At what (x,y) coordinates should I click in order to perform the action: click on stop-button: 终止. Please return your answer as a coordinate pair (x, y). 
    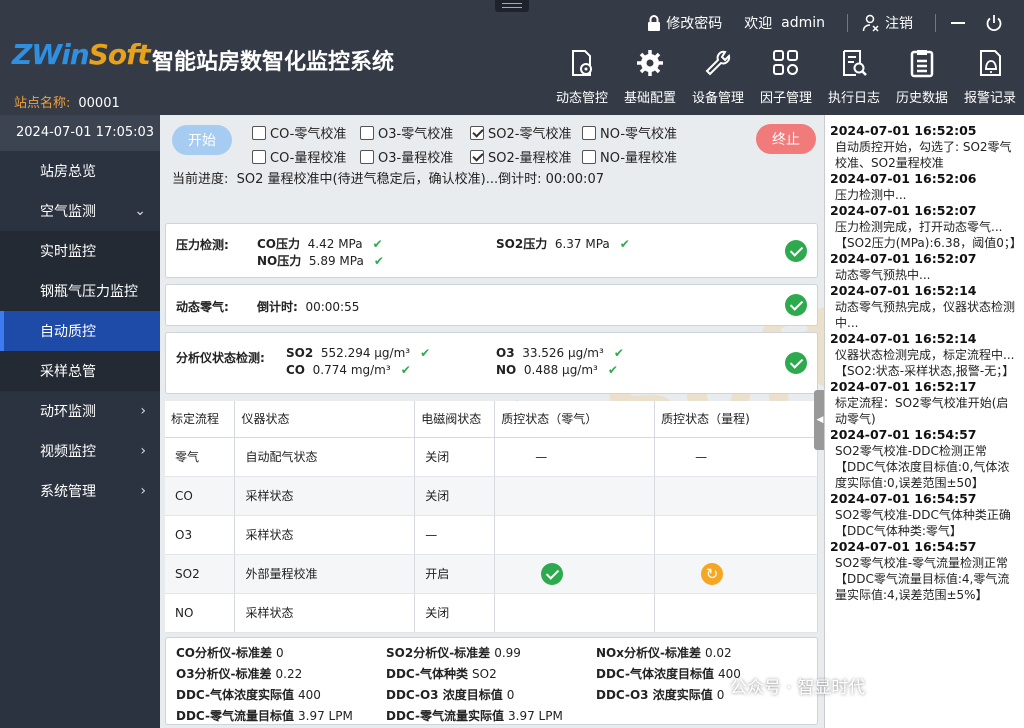
    Looking at the image, I should click on (786, 139).